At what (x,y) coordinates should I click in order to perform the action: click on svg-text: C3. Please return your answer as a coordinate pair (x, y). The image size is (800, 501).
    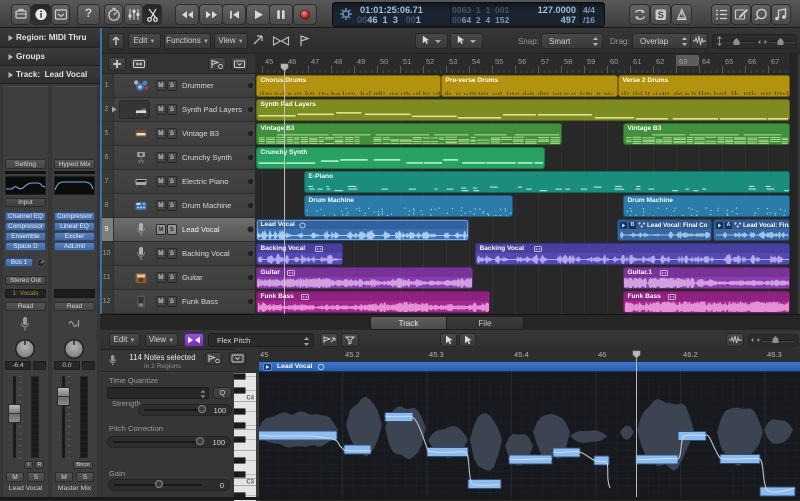
    Looking at the image, I should click on (250, 482).